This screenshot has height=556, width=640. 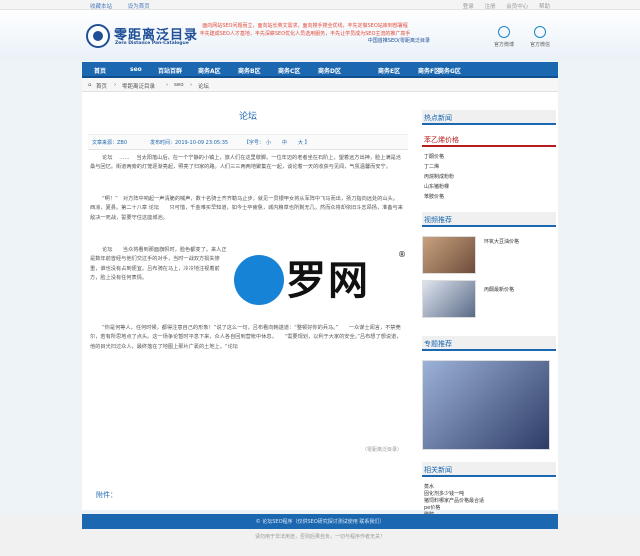 What do you see at coordinates (204, 87) in the screenshot?
I see `crumb-forum: 论坛` at bounding box center [204, 87].